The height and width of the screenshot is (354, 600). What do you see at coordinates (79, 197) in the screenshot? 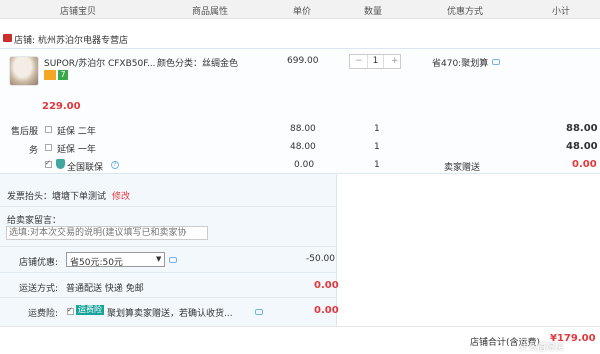
I see `invoice-value: 塘塘下单测试` at bounding box center [79, 197].